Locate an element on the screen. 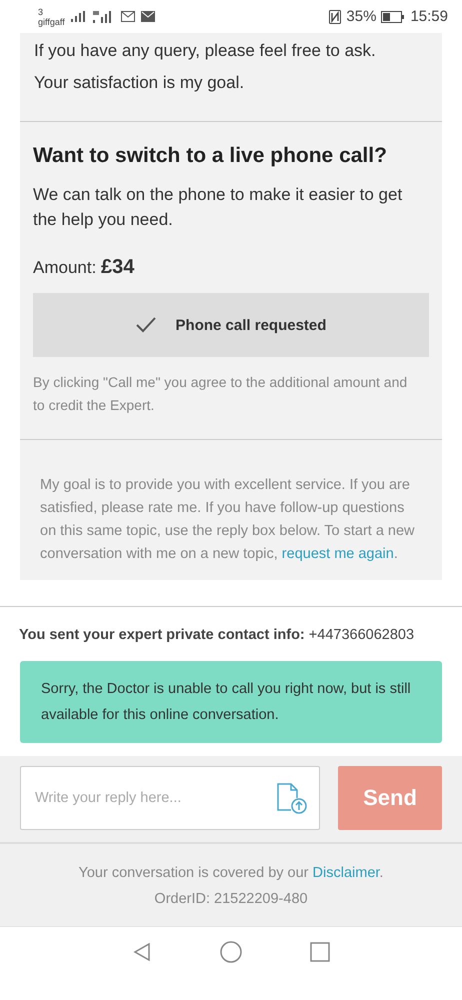 The height and width of the screenshot is (1000, 462). back-icon is located at coordinates (142, 952).